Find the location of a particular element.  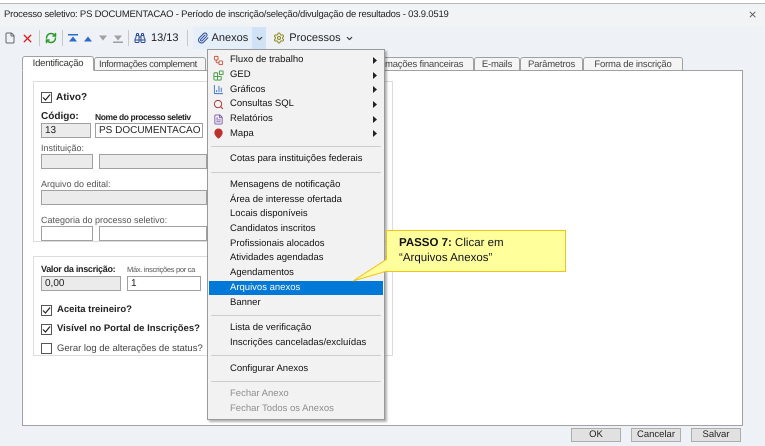

record-counter: 13/13 is located at coordinates (165, 38).